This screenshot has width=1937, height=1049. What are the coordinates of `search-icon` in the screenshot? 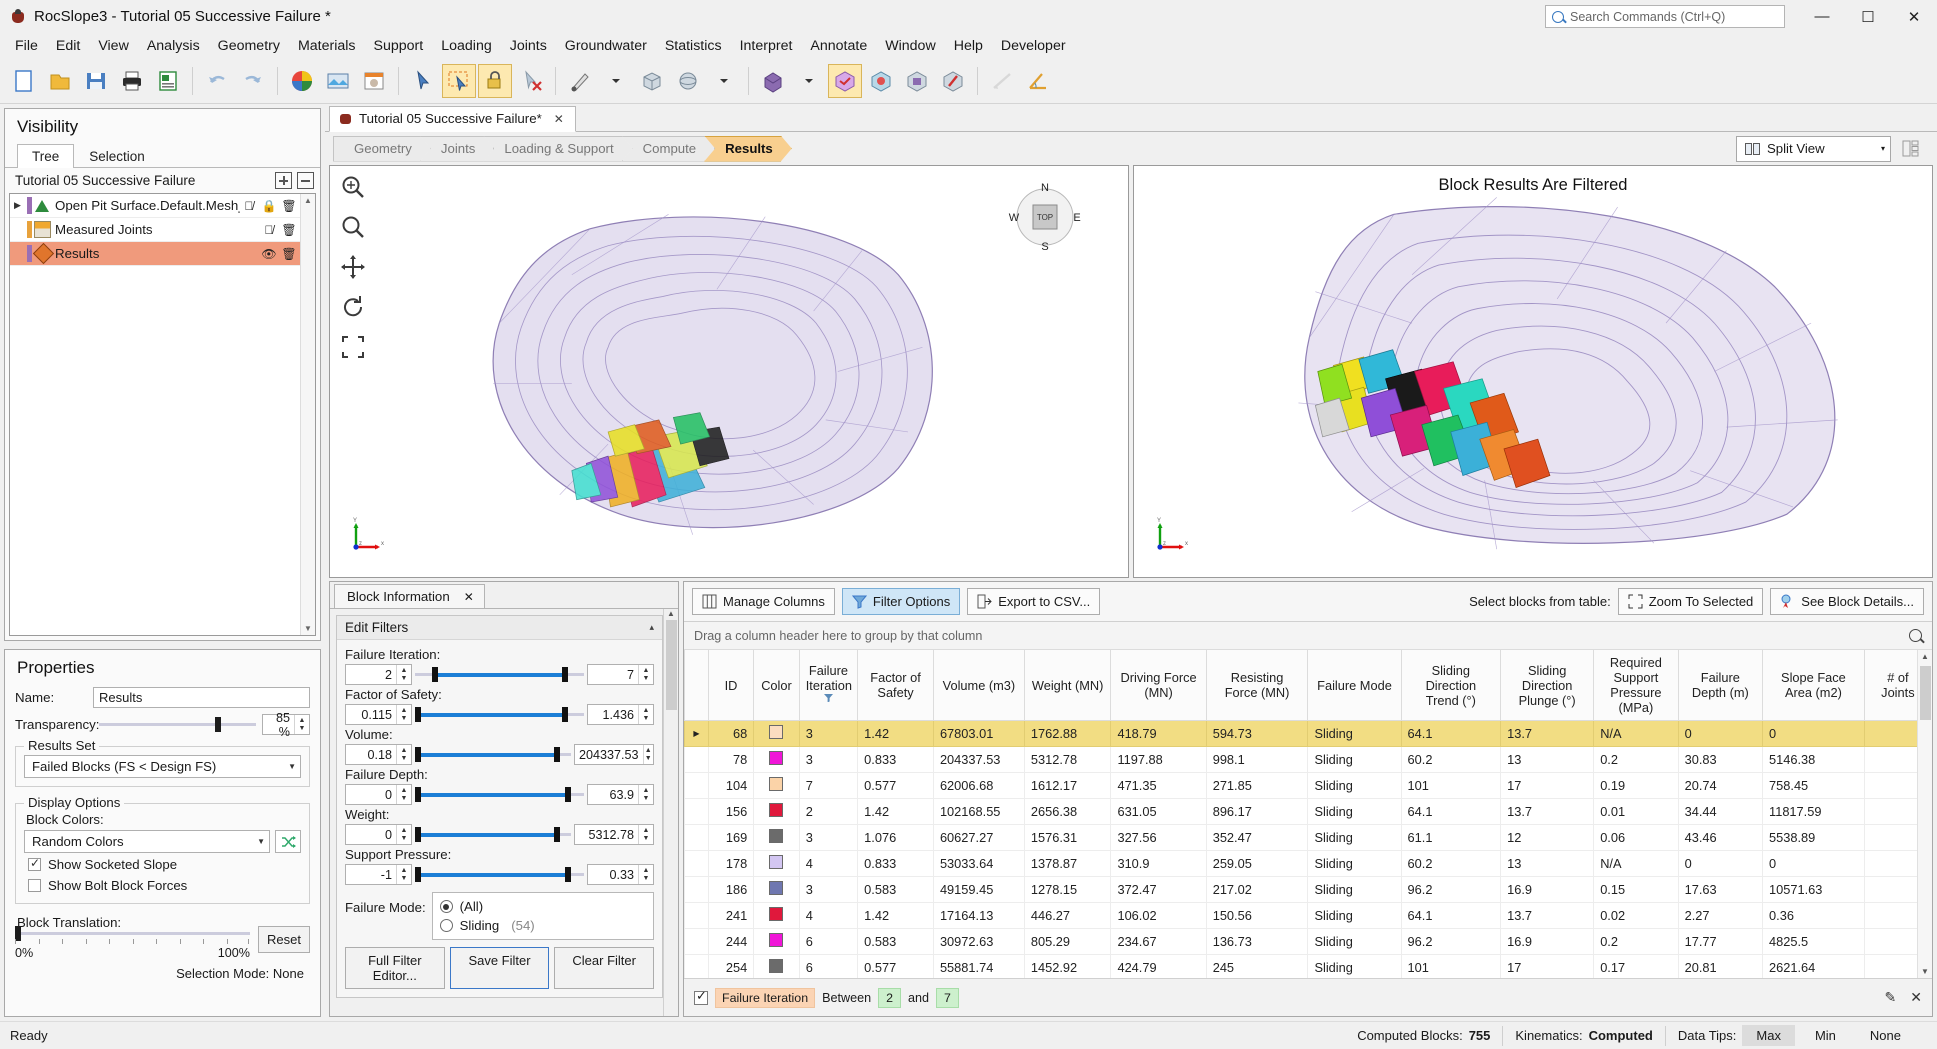 It's located at (1915, 635).